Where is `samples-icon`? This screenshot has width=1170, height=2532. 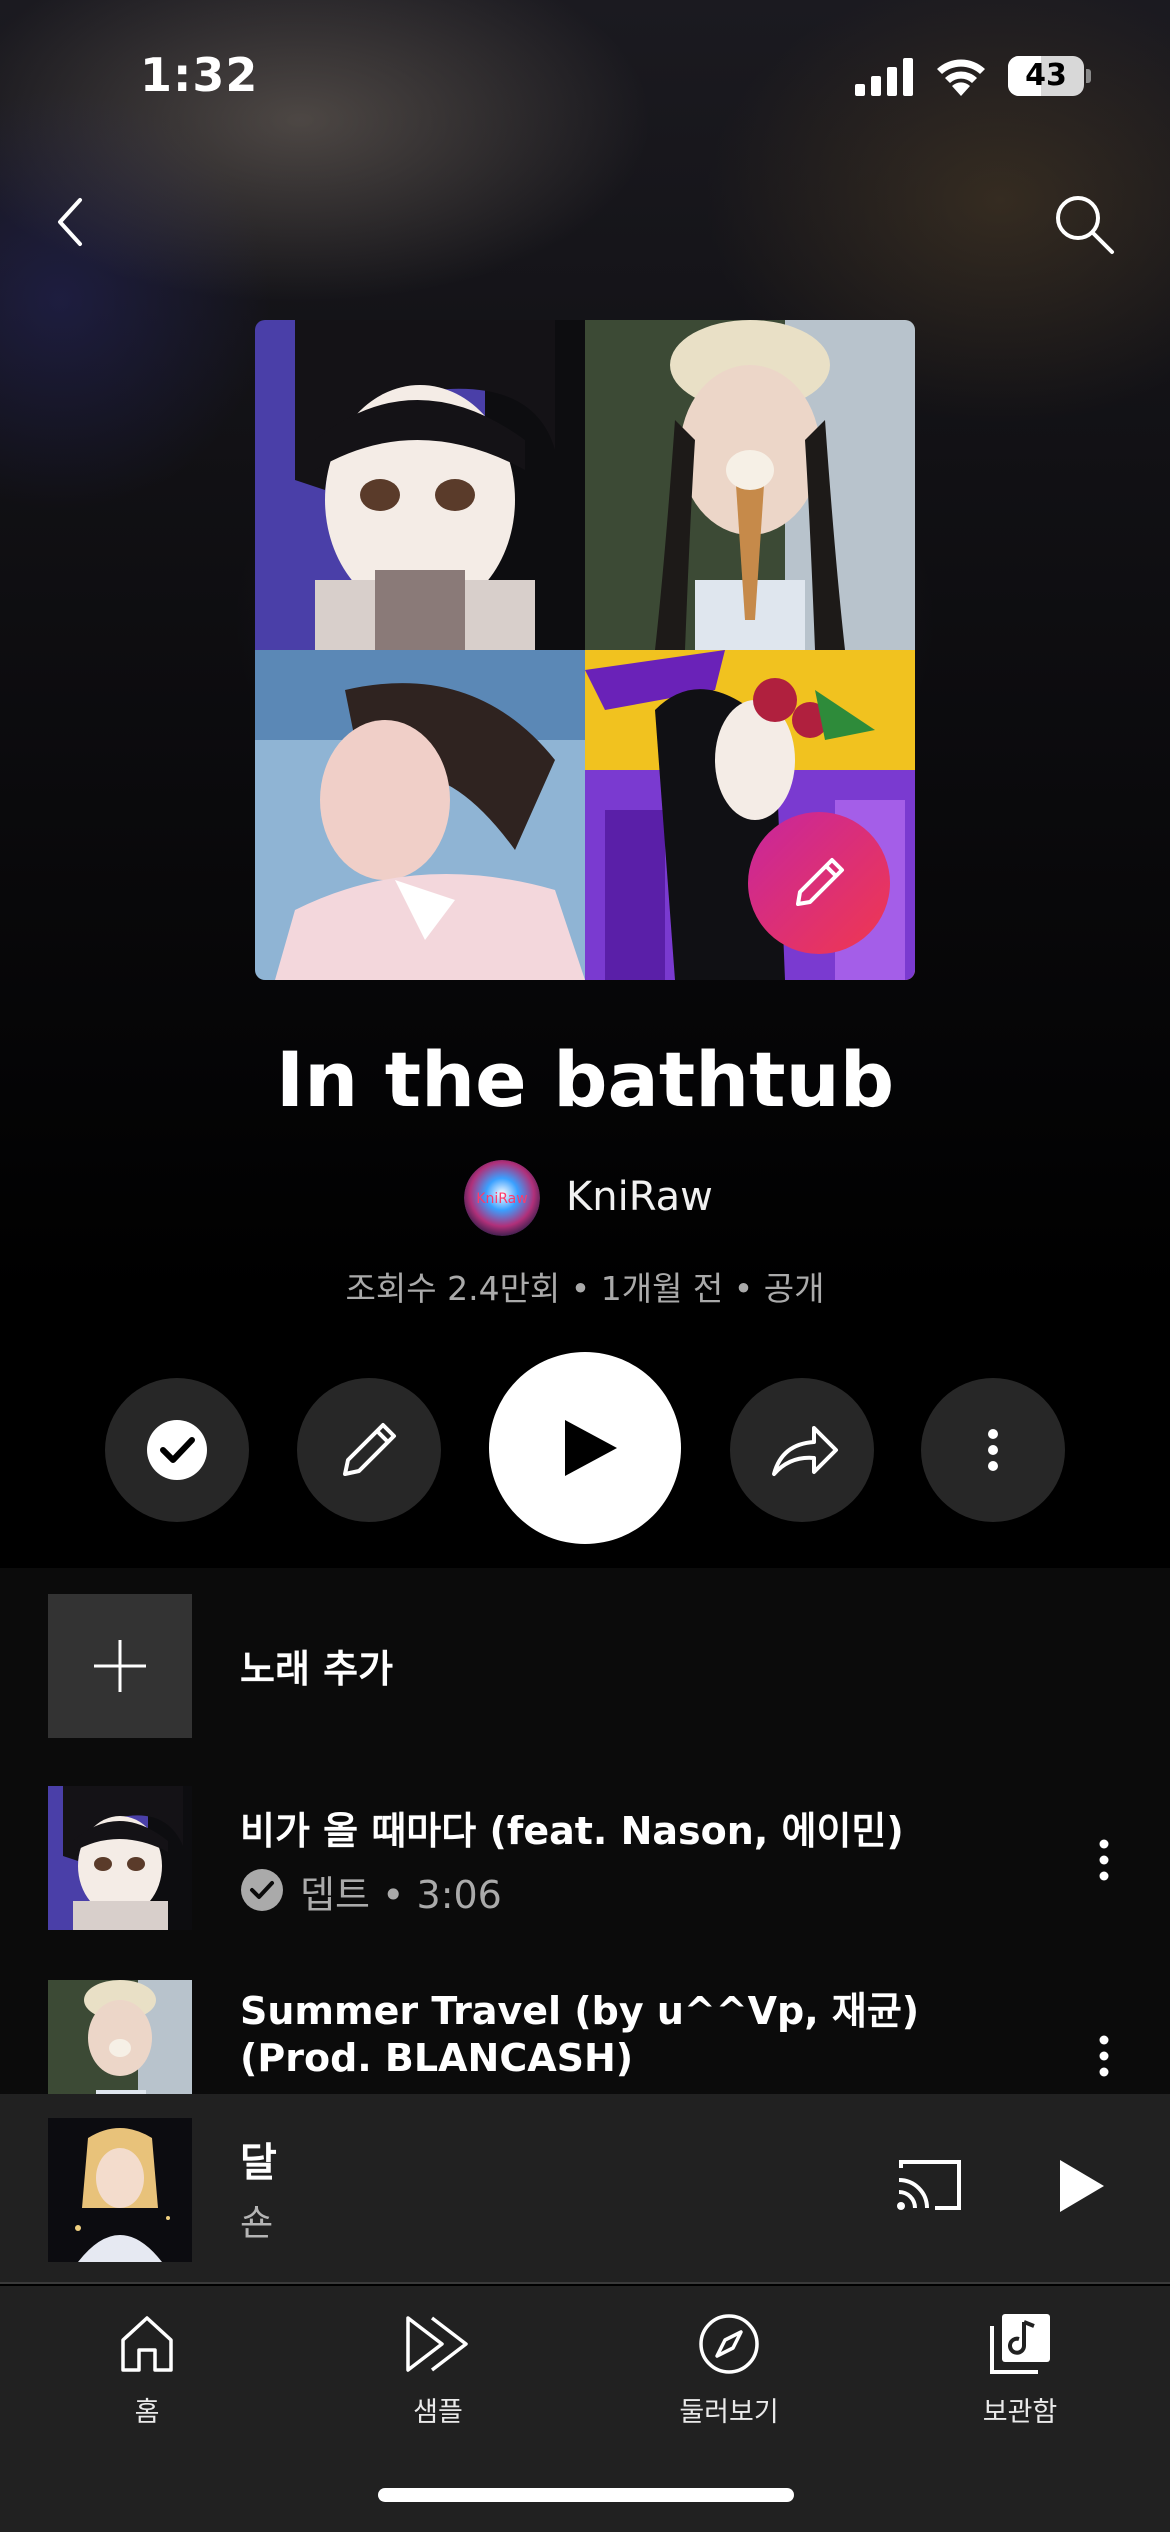 samples-icon is located at coordinates (437, 2344).